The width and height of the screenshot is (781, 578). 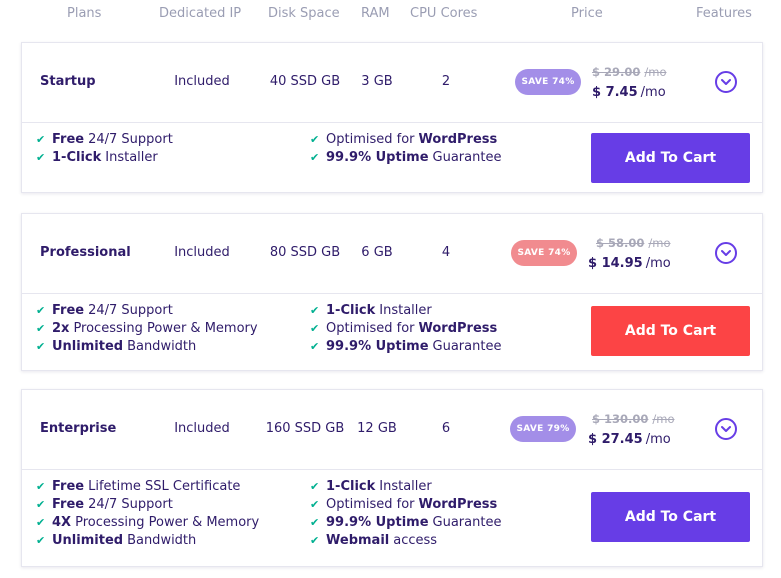 I want to click on header-cpu-cores: CPU Cores, so click(x=444, y=13).